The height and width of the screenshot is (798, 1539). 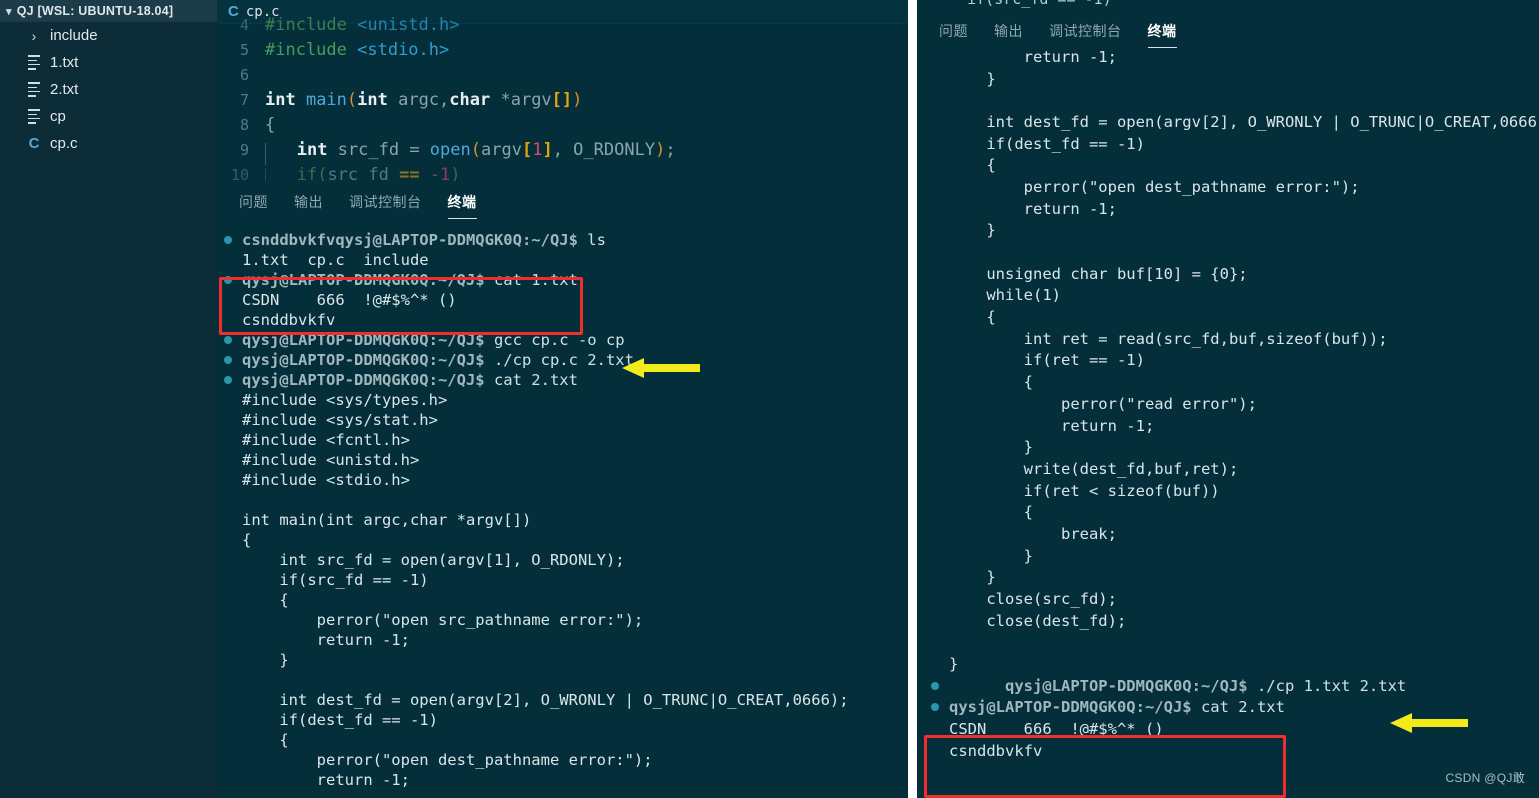 What do you see at coordinates (1038, 620) in the screenshot?
I see `shell-output-text: close(dest_fd);` at bounding box center [1038, 620].